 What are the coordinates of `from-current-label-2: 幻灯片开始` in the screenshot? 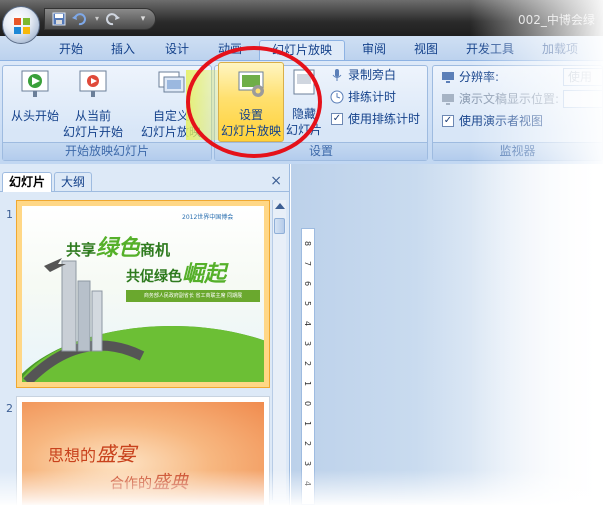 It's located at (92, 132).